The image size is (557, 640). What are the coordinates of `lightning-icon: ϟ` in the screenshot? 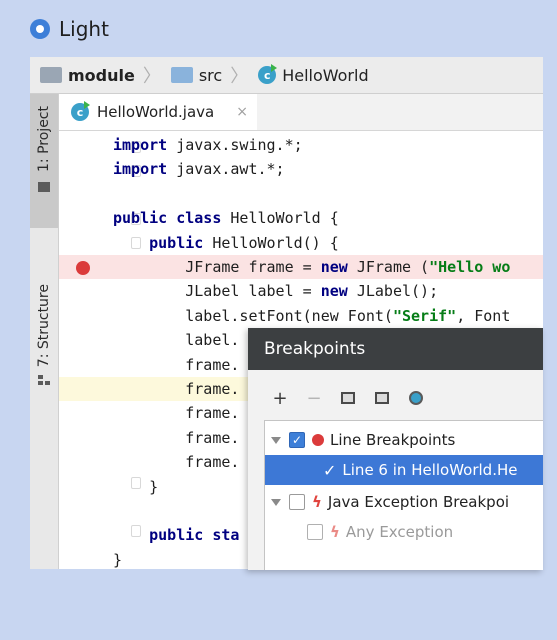 It's located at (335, 532).